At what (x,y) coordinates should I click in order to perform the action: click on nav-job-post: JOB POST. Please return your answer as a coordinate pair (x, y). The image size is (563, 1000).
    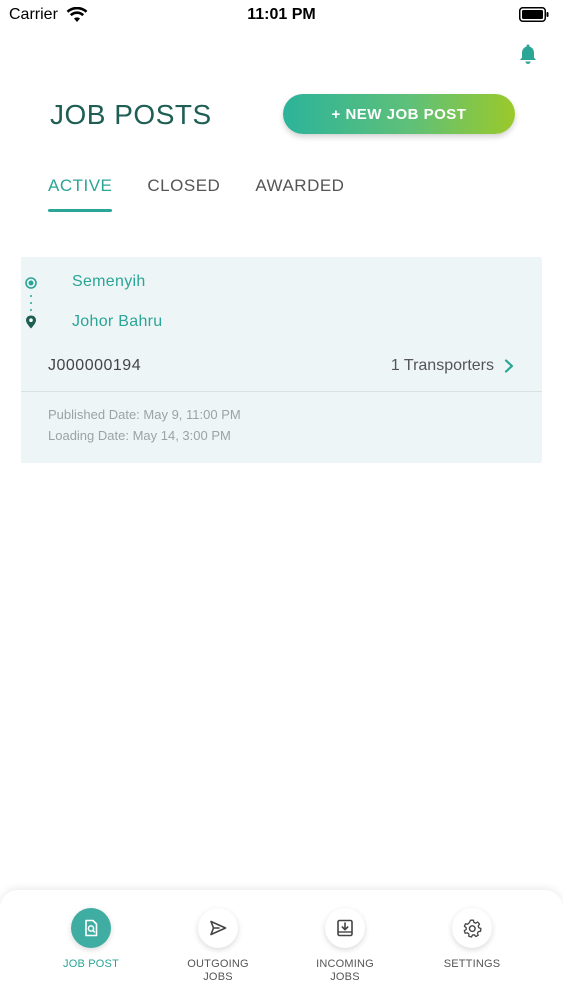
    Looking at the image, I should click on (91, 939).